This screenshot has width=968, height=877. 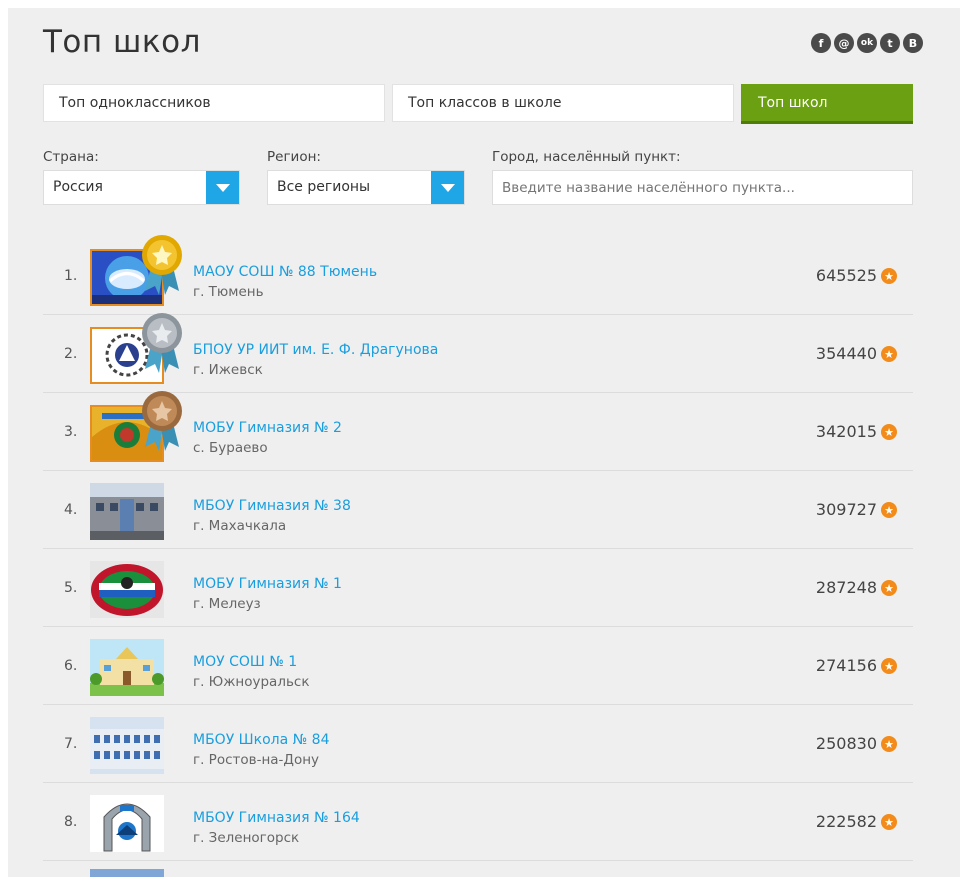 What do you see at coordinates (162, 421) in the screenshot?
I see `bronze-medal-icon` at bounding box center [162, 421].